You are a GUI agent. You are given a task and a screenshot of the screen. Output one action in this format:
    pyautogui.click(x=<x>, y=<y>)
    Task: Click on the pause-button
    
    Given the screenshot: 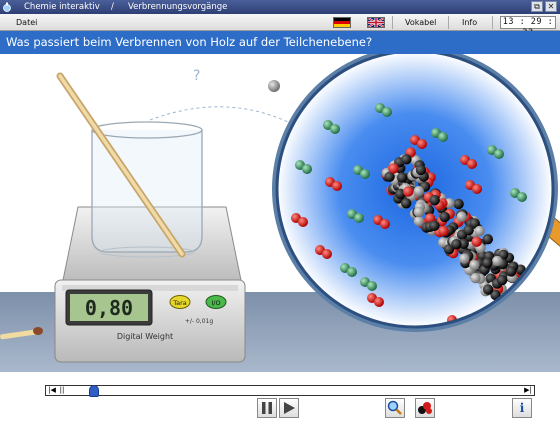 What is the action you would take?
    pyautogui.click(x=267, y=408)
    